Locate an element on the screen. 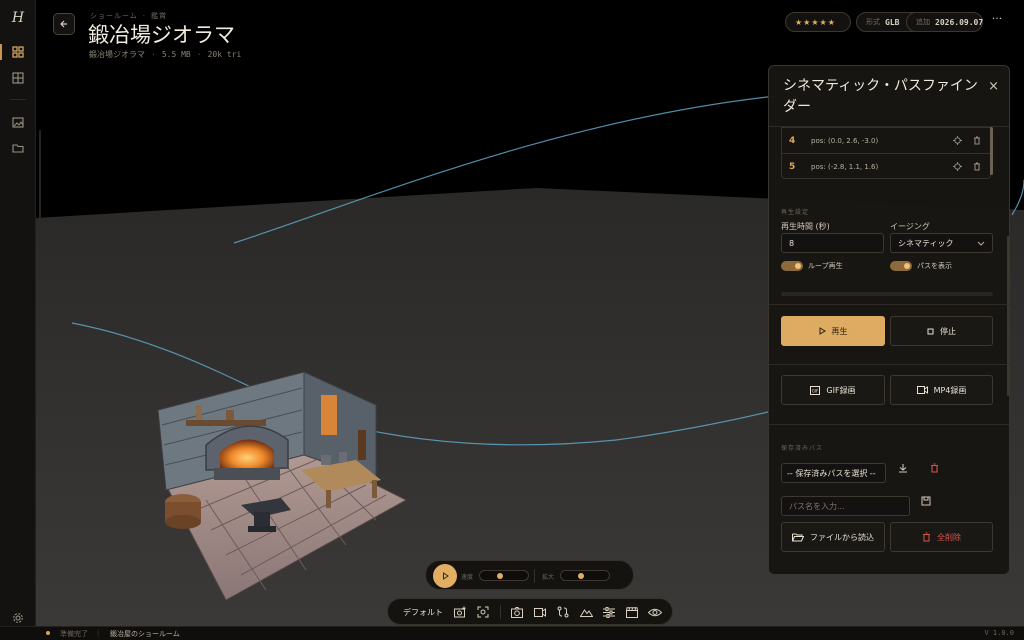 Image resolution: width=1024 pixels, height=640 pixels. status-indicator is located at coordinates (48, 633).